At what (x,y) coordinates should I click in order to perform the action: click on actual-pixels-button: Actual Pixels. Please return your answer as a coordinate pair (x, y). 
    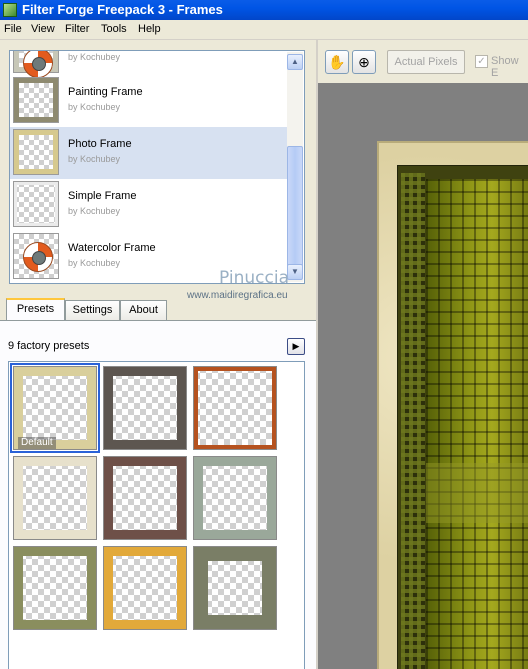
    Looking at the image, I should click on (426, 62).